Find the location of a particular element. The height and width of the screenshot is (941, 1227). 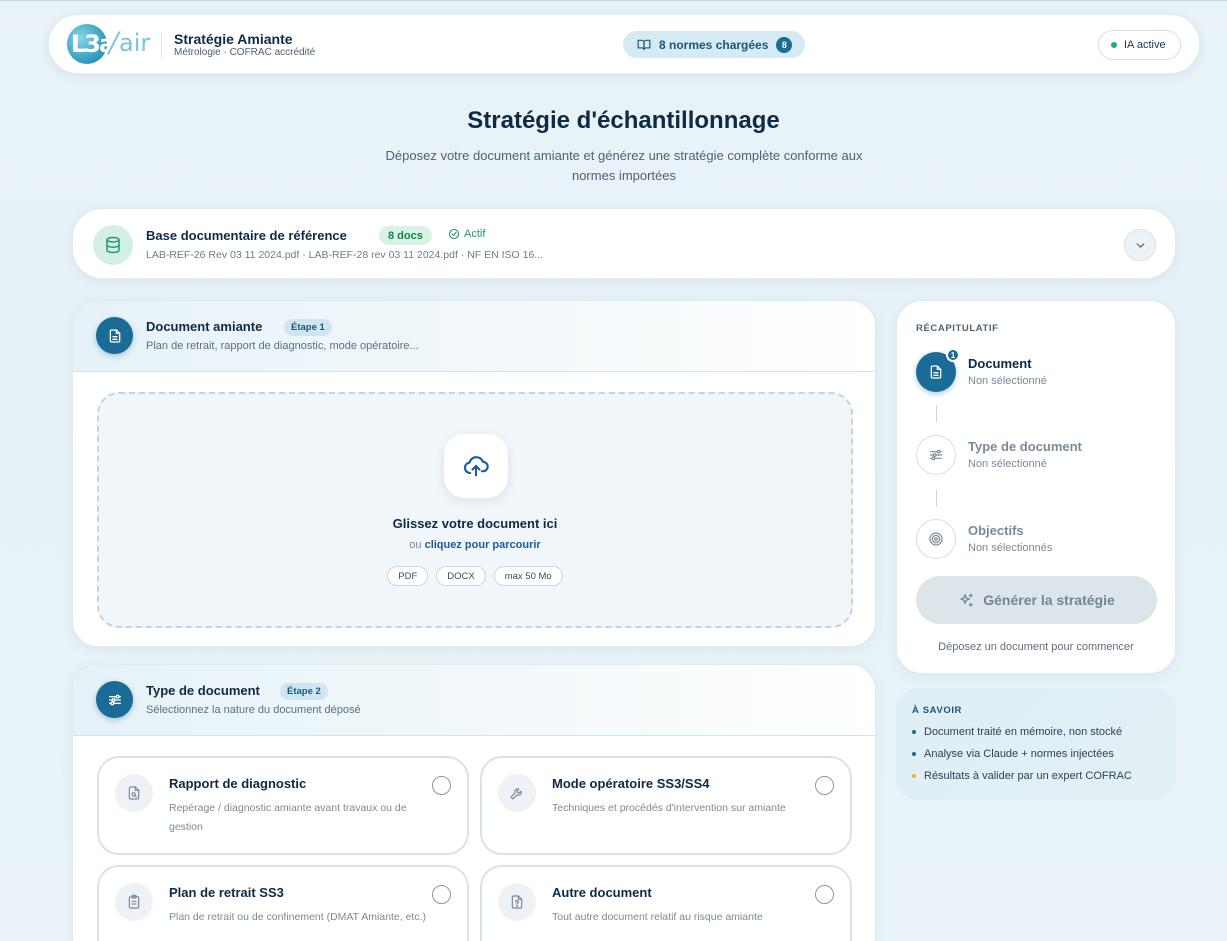

step-number-badge: 1 is located at coordinates (953, 355).